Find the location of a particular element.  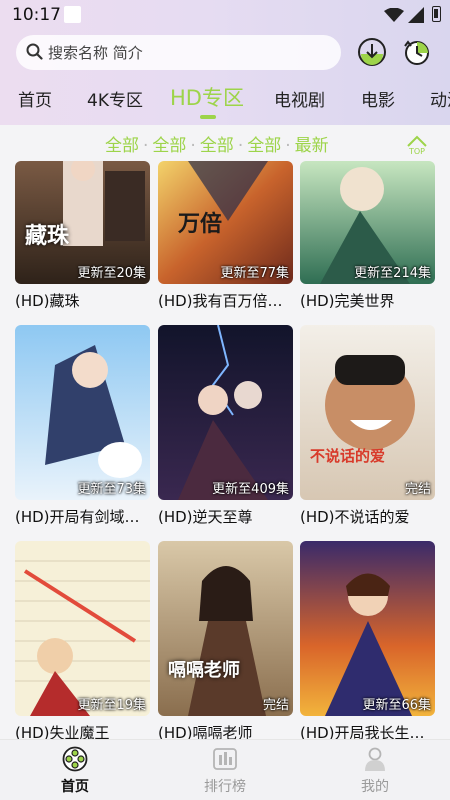

tab-tv-series: 电视剧 is located at coordinates (299, 98).